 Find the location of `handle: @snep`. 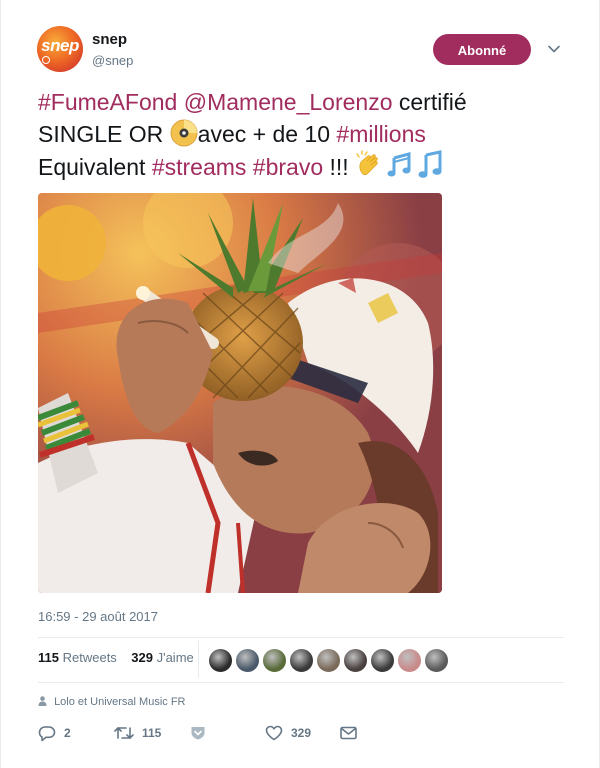

handle: @snep is located at coordinates (112, 60).